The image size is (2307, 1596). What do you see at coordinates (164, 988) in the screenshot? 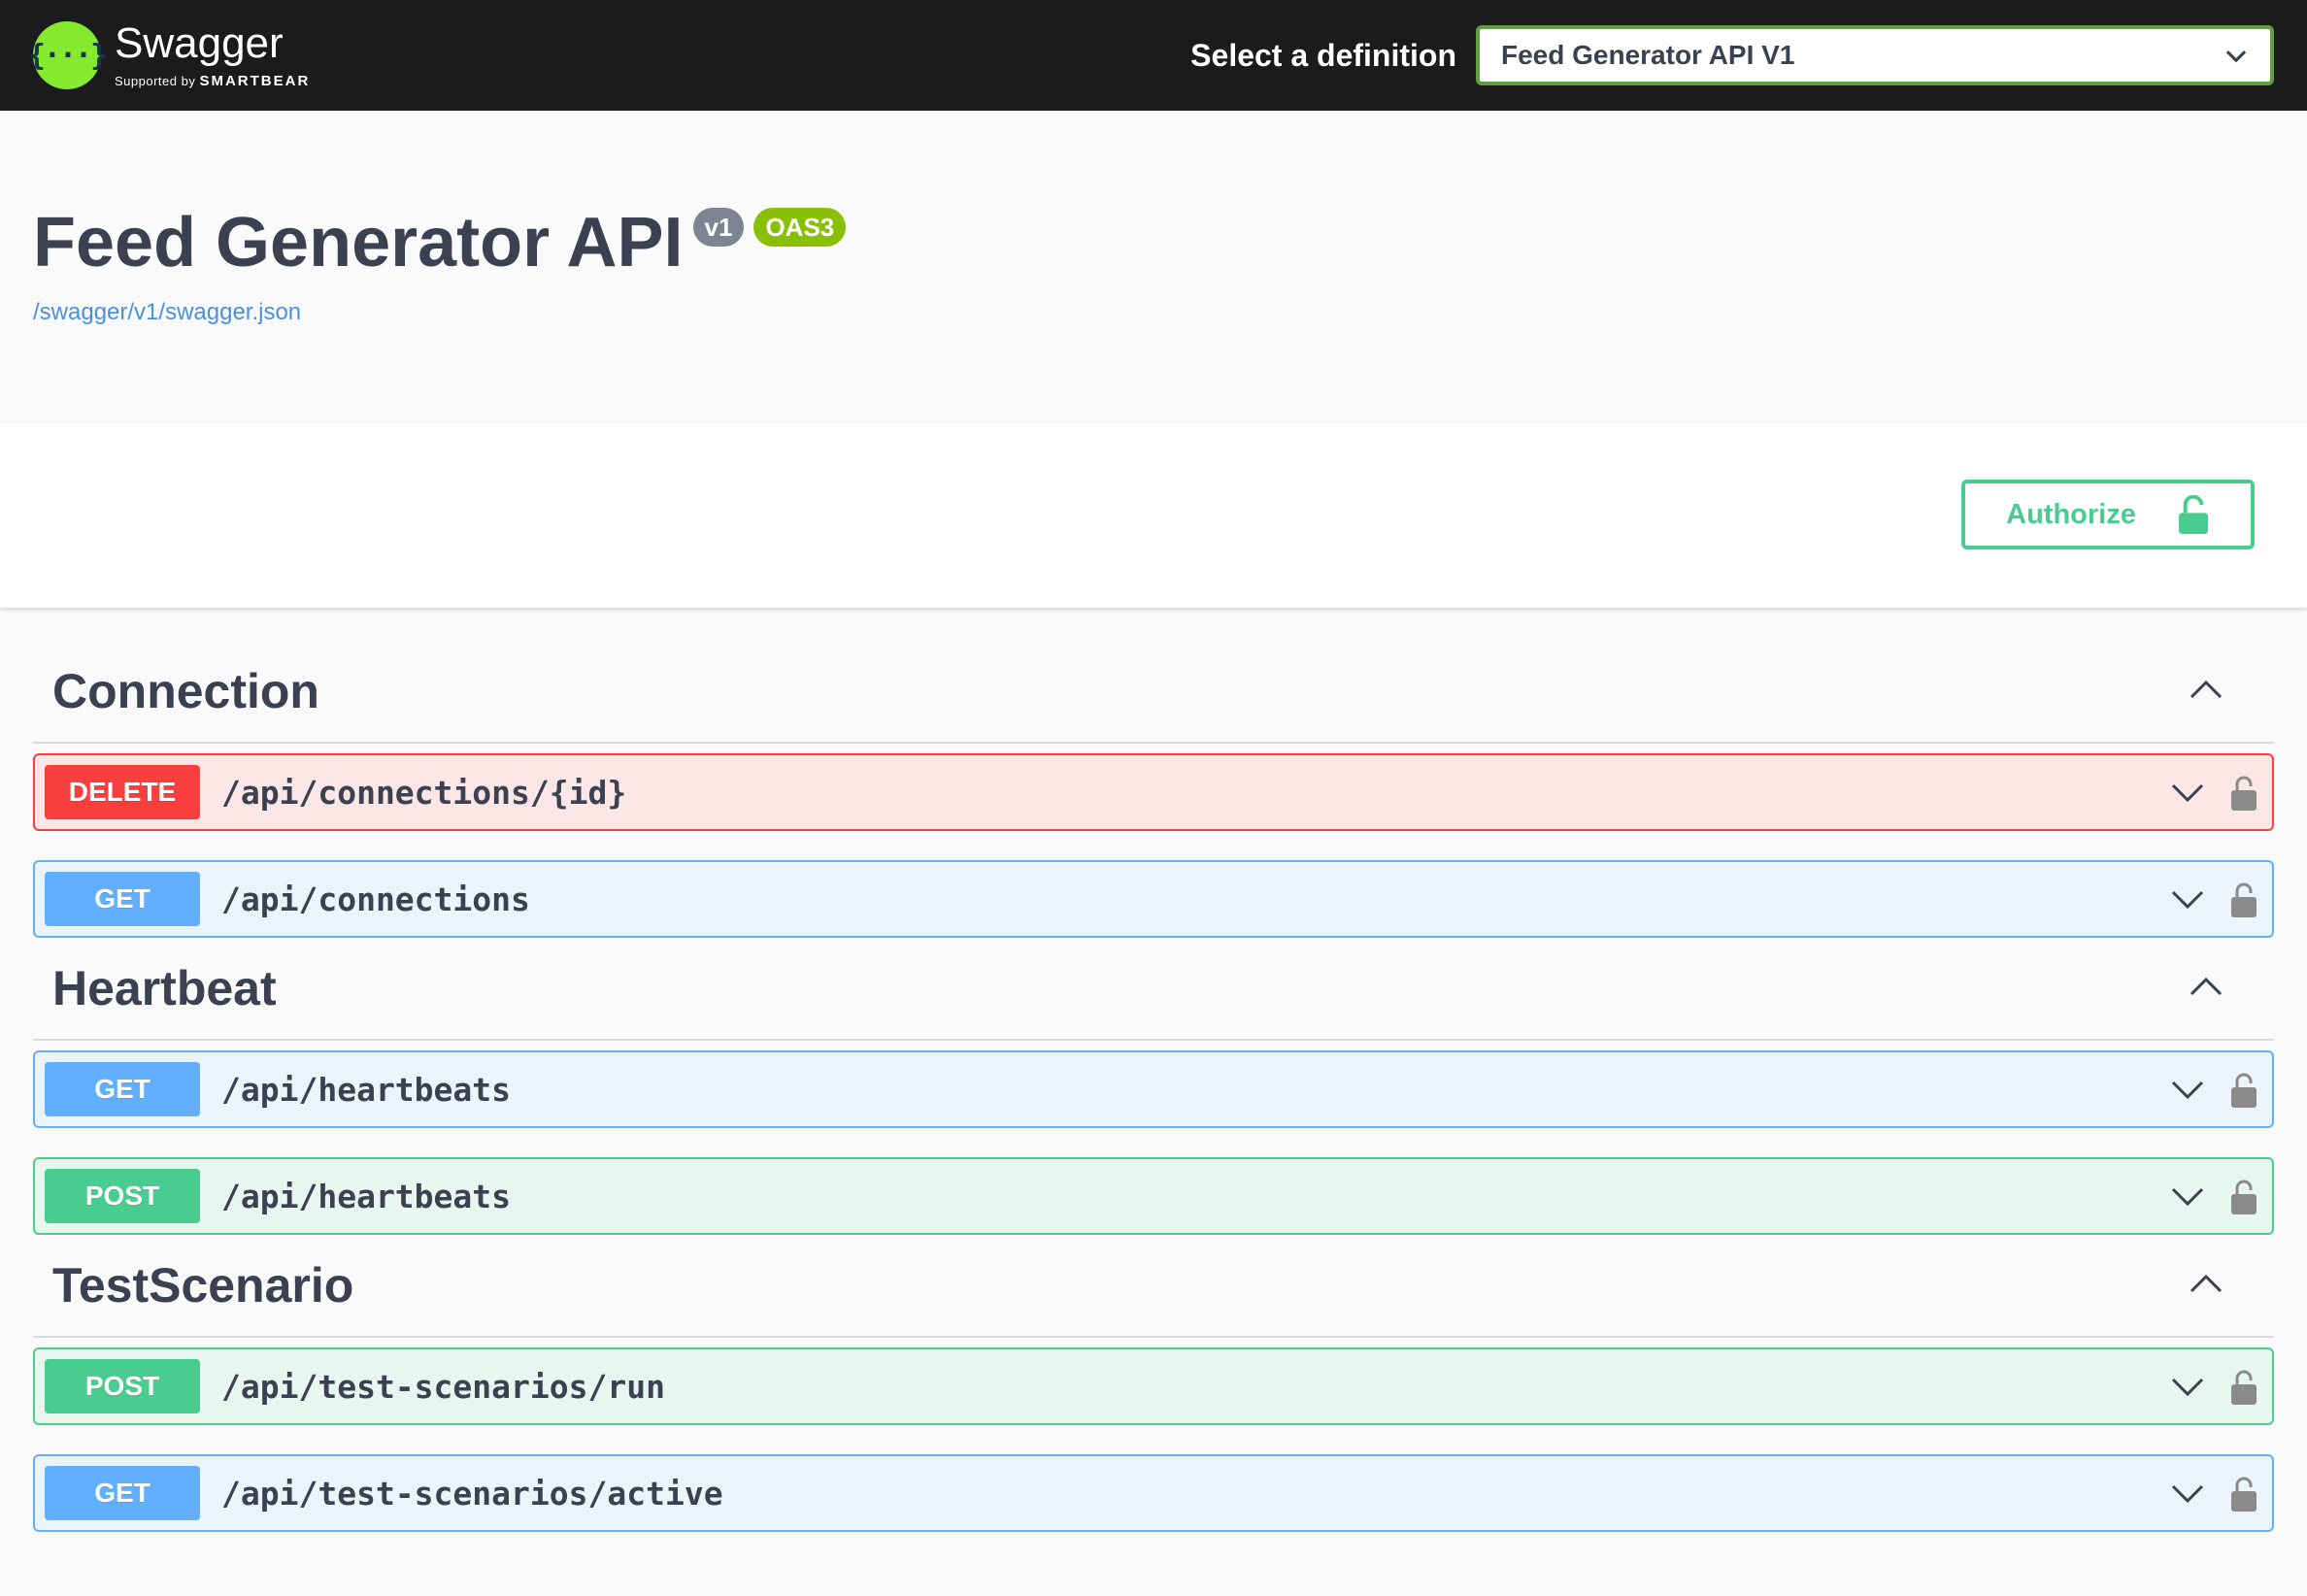
I see `section-title: Heartbeat` at bounding box center [164, 988].